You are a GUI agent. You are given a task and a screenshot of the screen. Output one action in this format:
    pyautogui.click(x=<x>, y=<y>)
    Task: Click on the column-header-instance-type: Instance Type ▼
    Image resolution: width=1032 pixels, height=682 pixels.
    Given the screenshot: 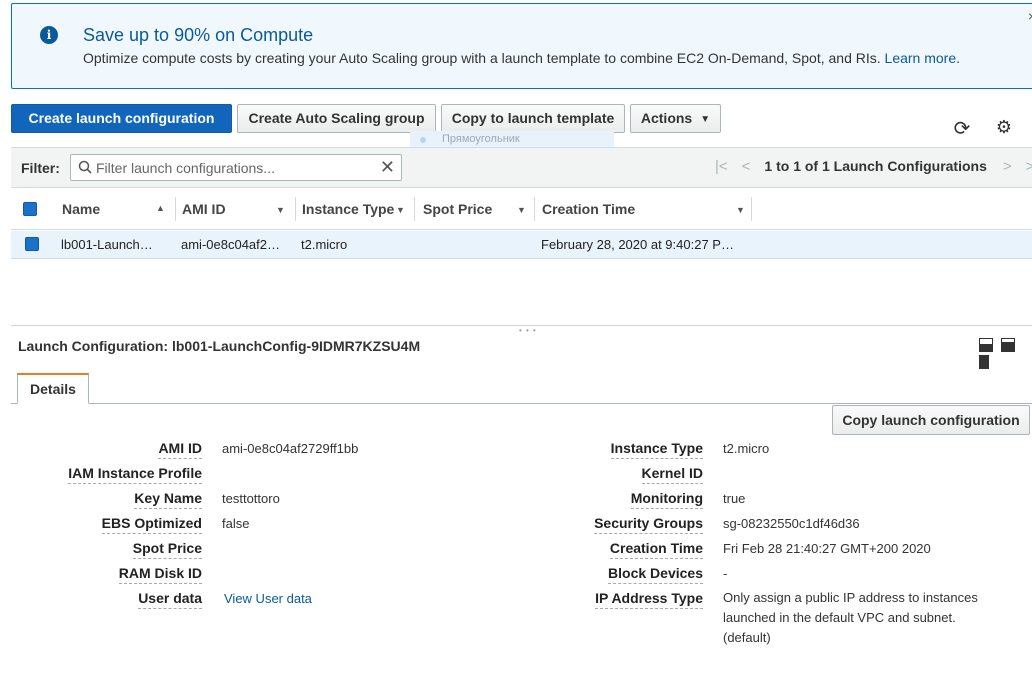 What is the action you would take?
    pyautogui.click(x=357, y=209)
    